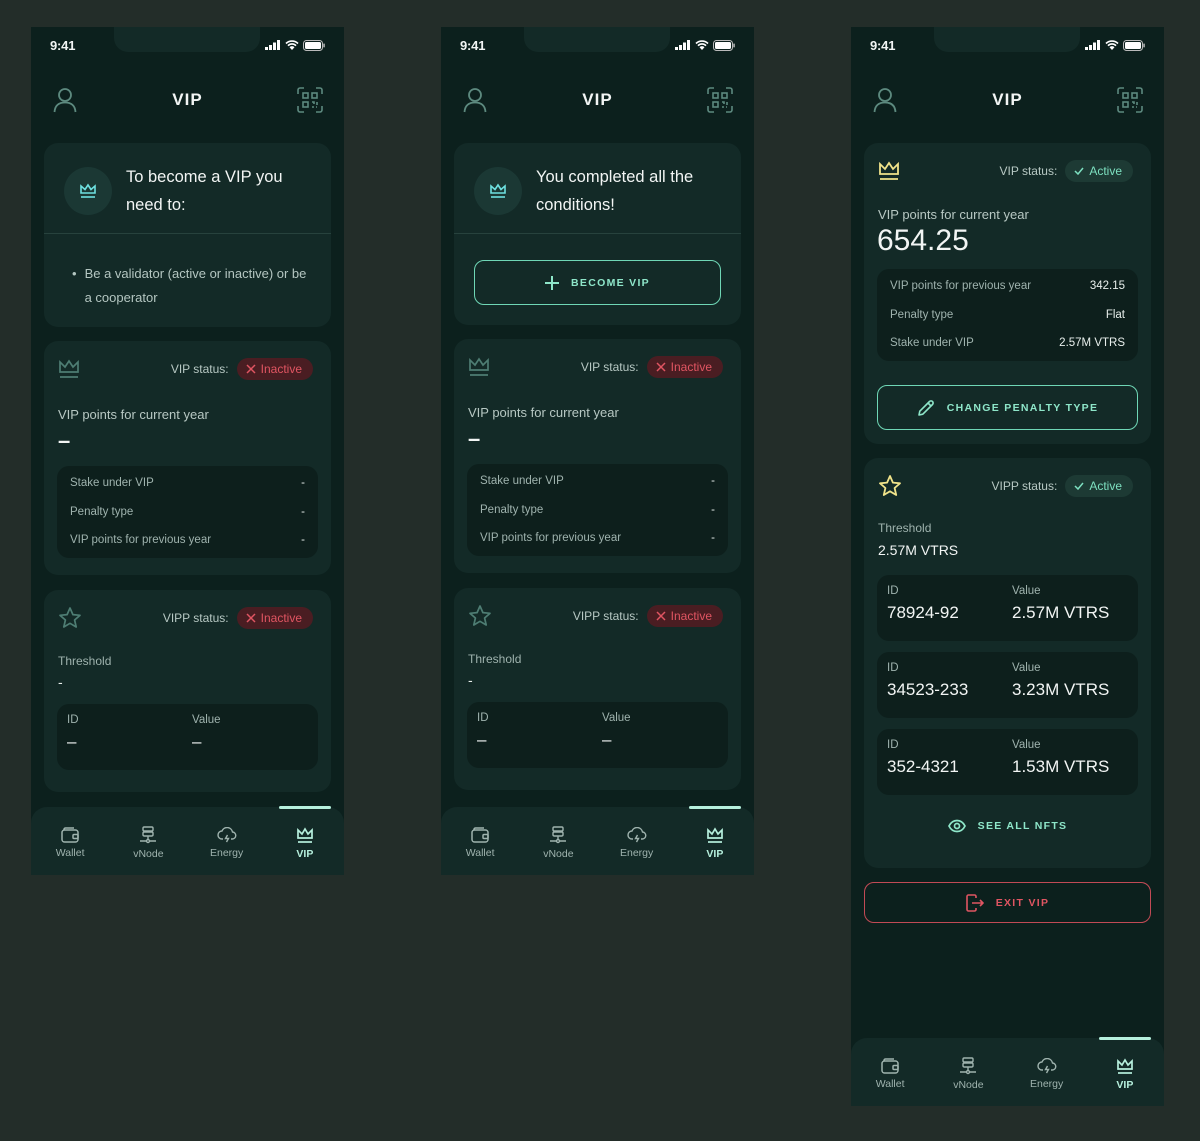 This screenshot has width=1200, height=1141. I want to click on nft-id-label: ID, so click(893, 668).